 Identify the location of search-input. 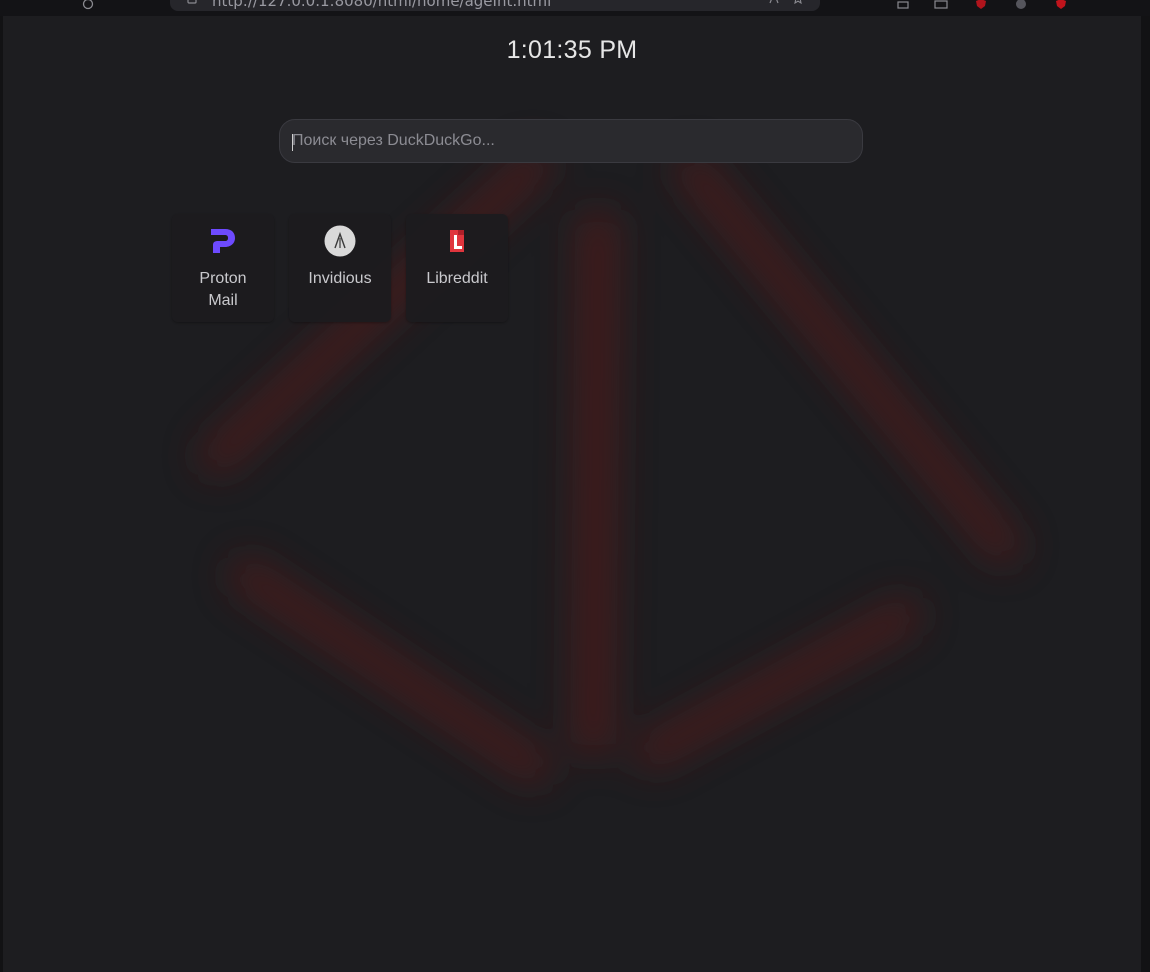
(571, 141).